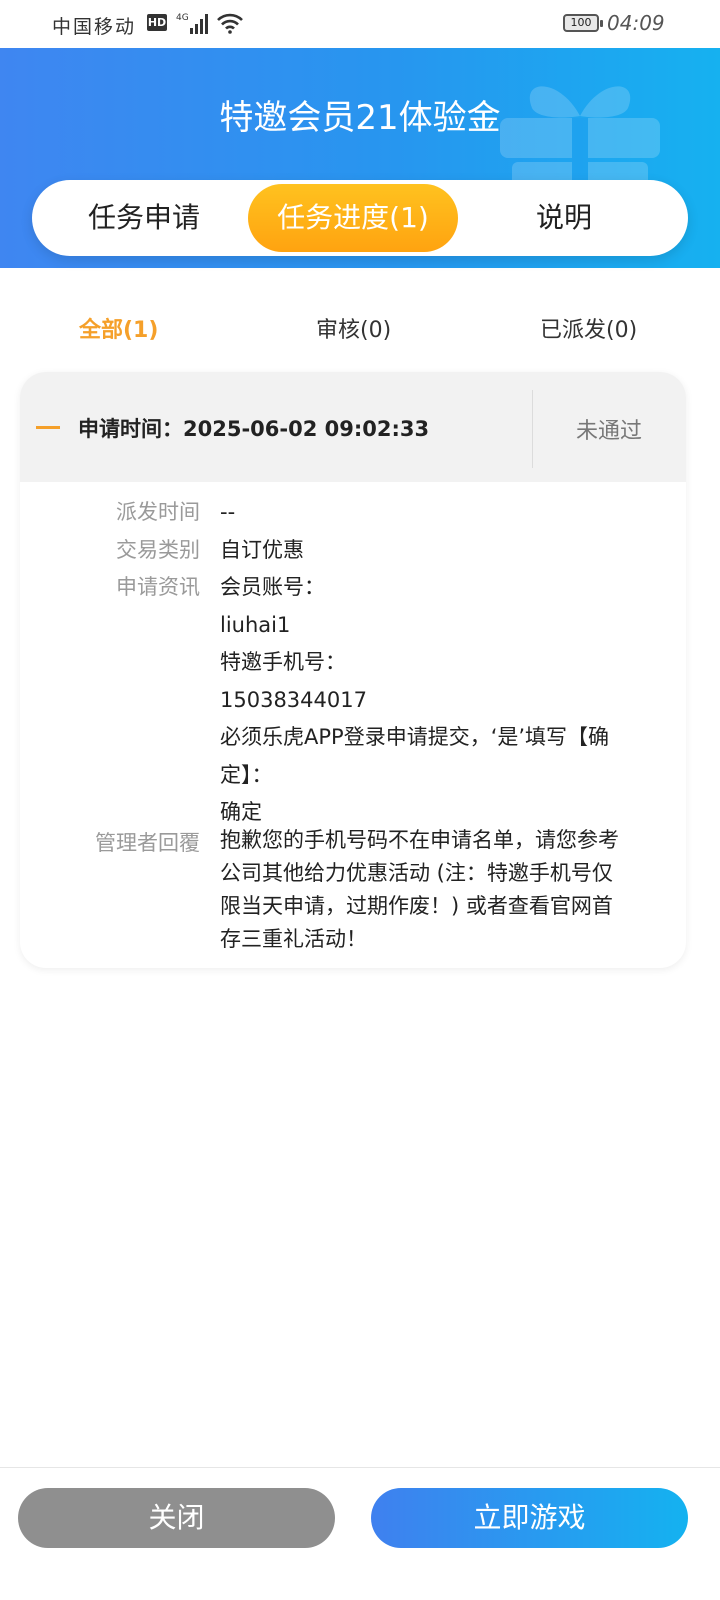  Describe the element at coordinates (118, 328) in the screenshot. I see `filter-all: 全部(1)` at that location.